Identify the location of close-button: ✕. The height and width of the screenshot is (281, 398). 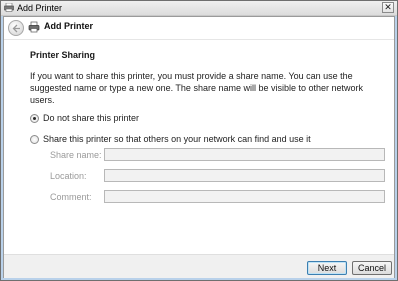
(388, 7).